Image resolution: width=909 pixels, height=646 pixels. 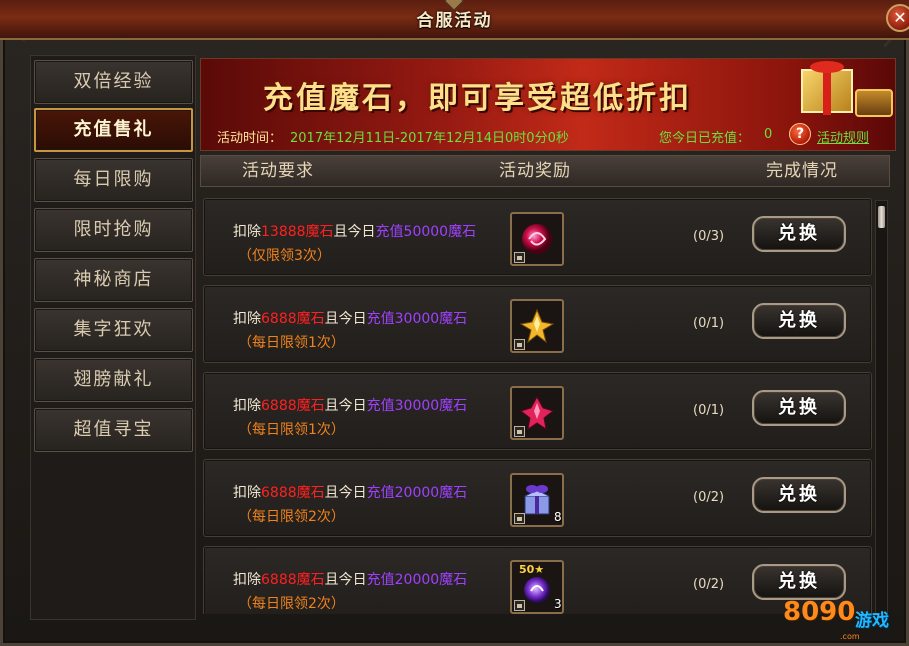 What do you see at coordinates (850, 636) in the screenshot?
I see `watermark-domain: .com` at bounding box center [850, 636].